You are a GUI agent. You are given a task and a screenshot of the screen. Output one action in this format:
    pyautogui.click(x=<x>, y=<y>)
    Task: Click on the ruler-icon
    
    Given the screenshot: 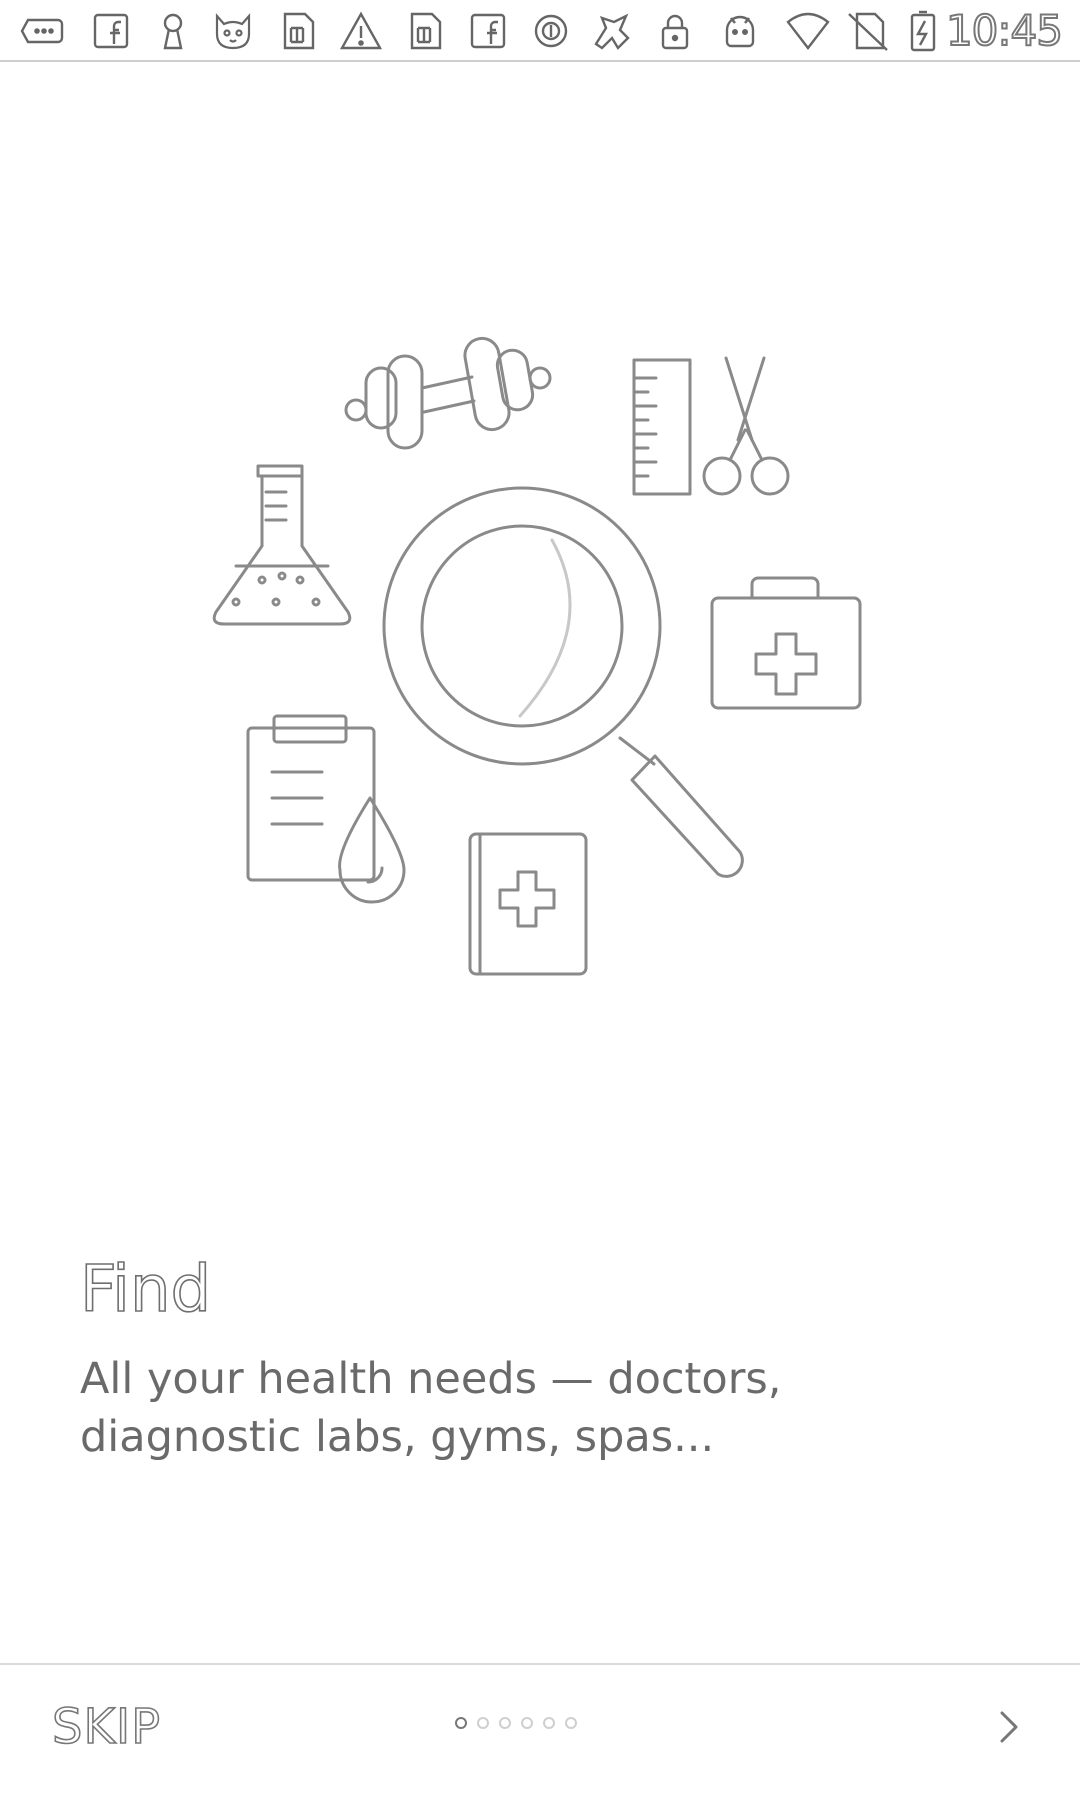 What is the action you would take?
    pyautogui.click(x=662, y=427)
    